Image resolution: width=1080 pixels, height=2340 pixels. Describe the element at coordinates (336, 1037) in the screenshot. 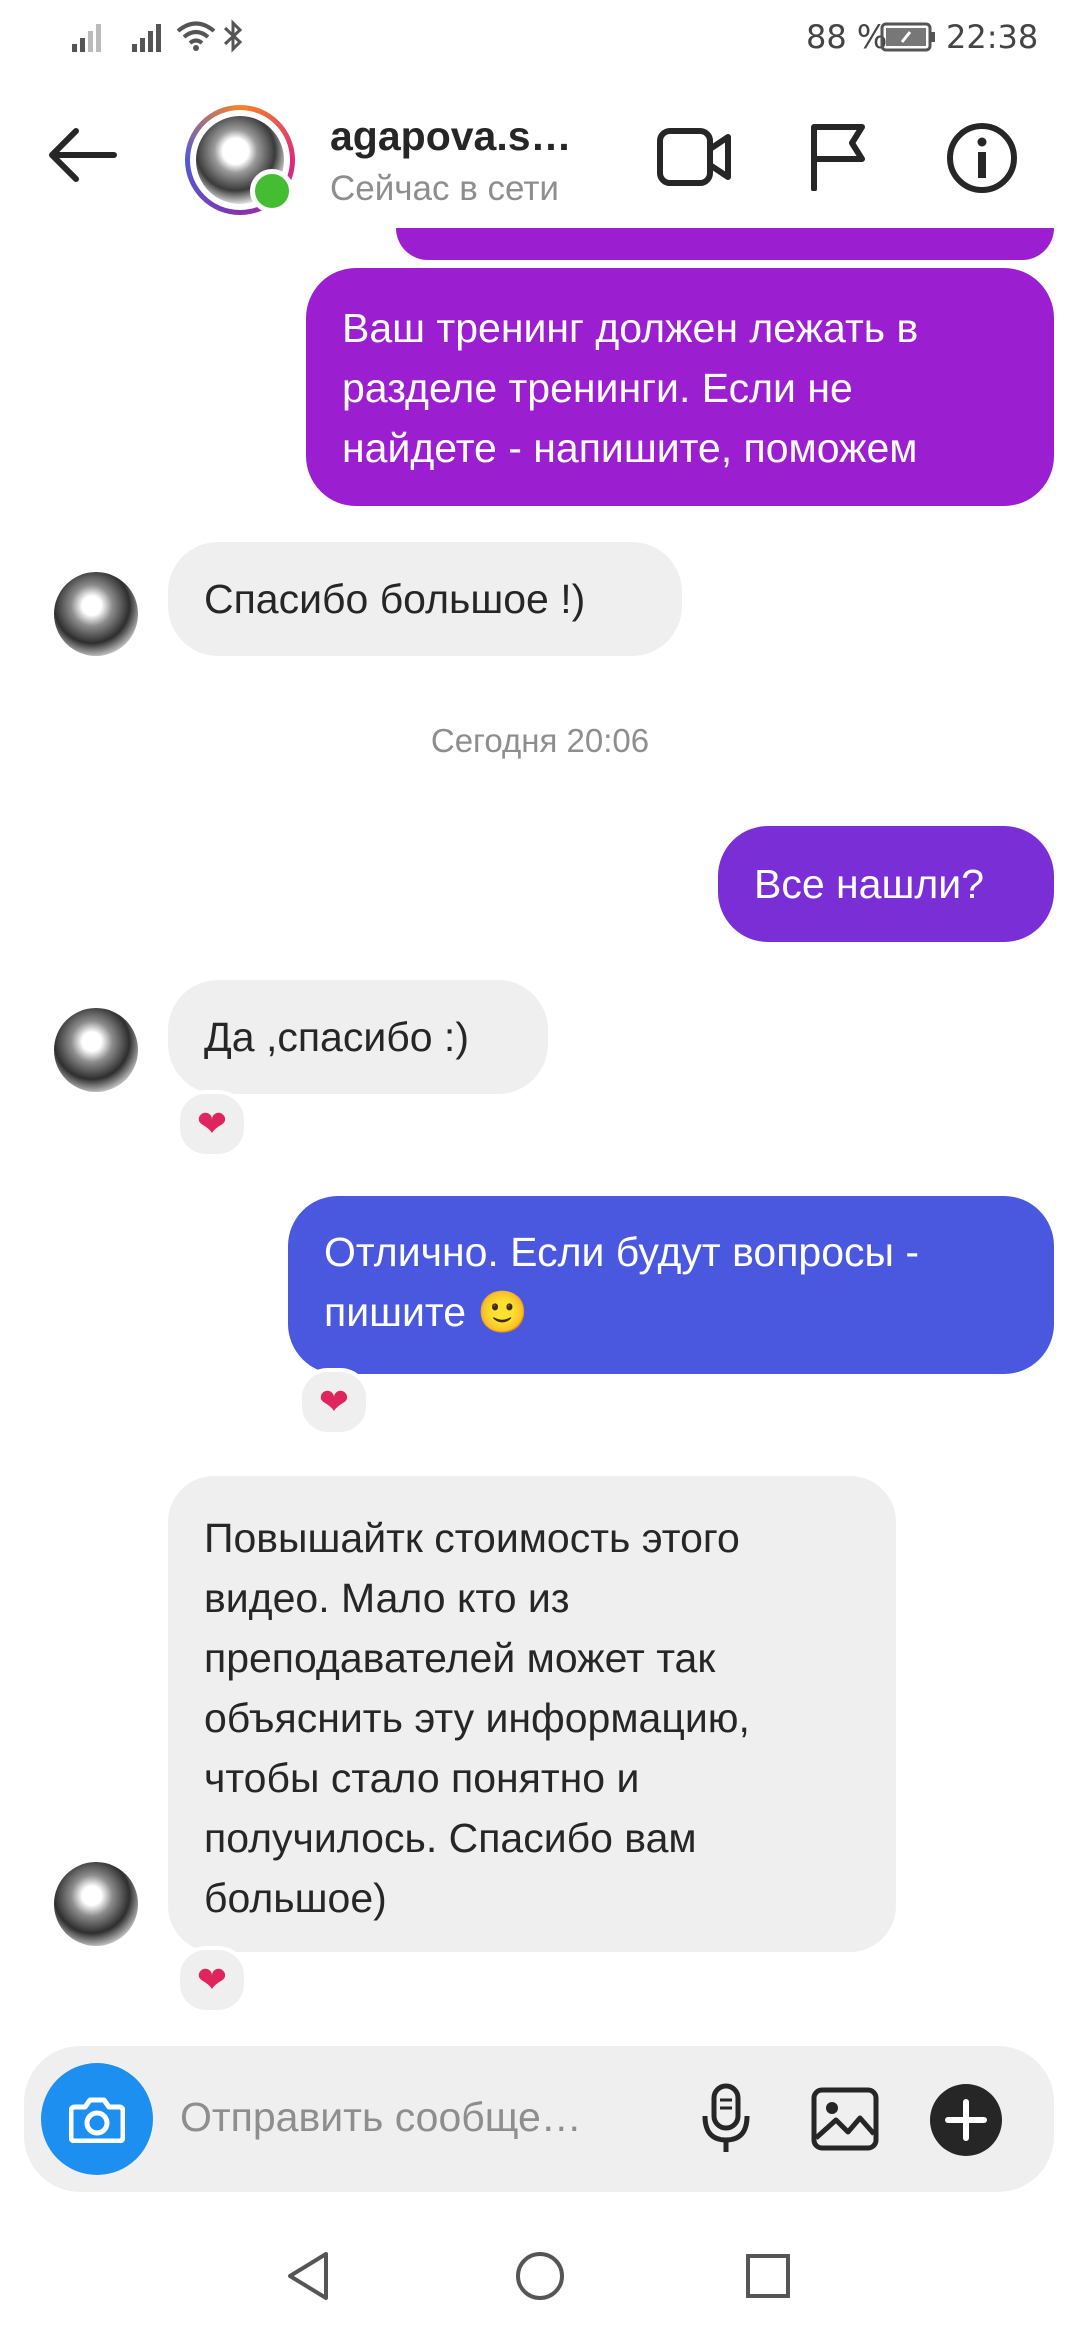

I see `message-text: Да ,спасибо :)` at that location.